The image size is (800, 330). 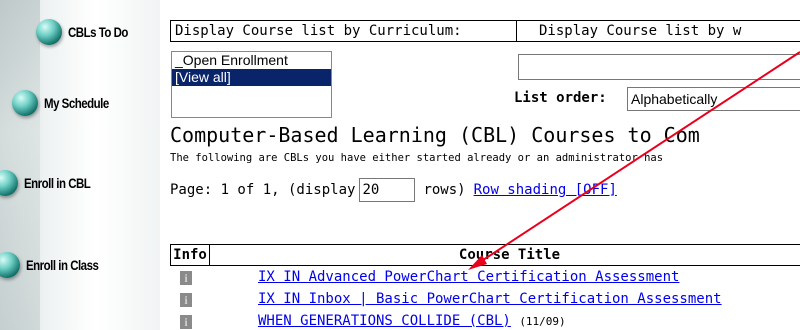 I want to click on curriculum-option-selected: [View all], so click(x=251, y=77).